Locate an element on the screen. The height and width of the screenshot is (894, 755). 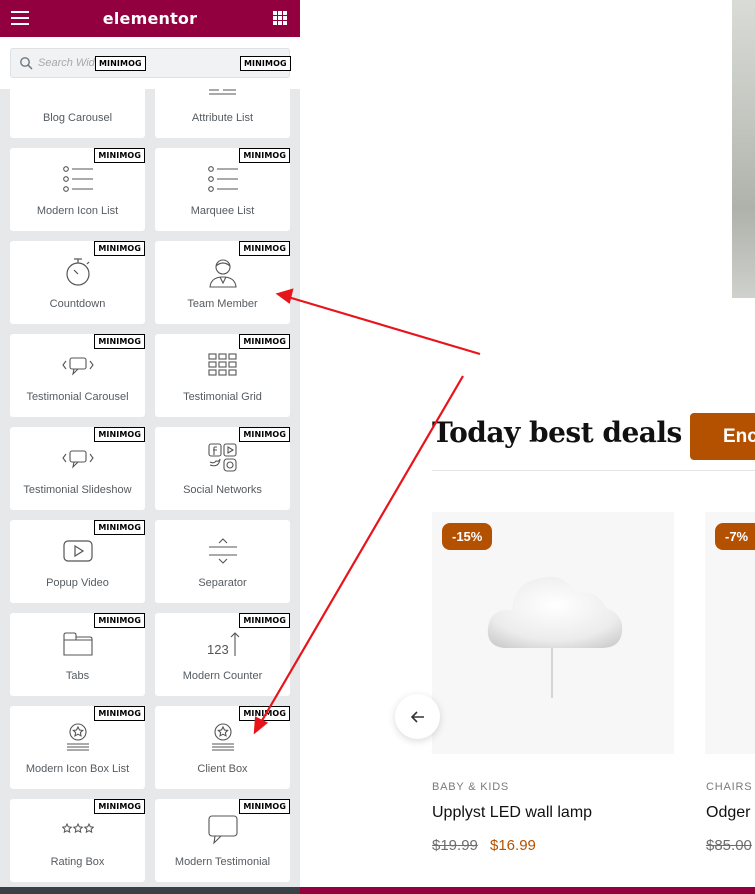
counter-icon: 123 is located at coordinates (223, 644).